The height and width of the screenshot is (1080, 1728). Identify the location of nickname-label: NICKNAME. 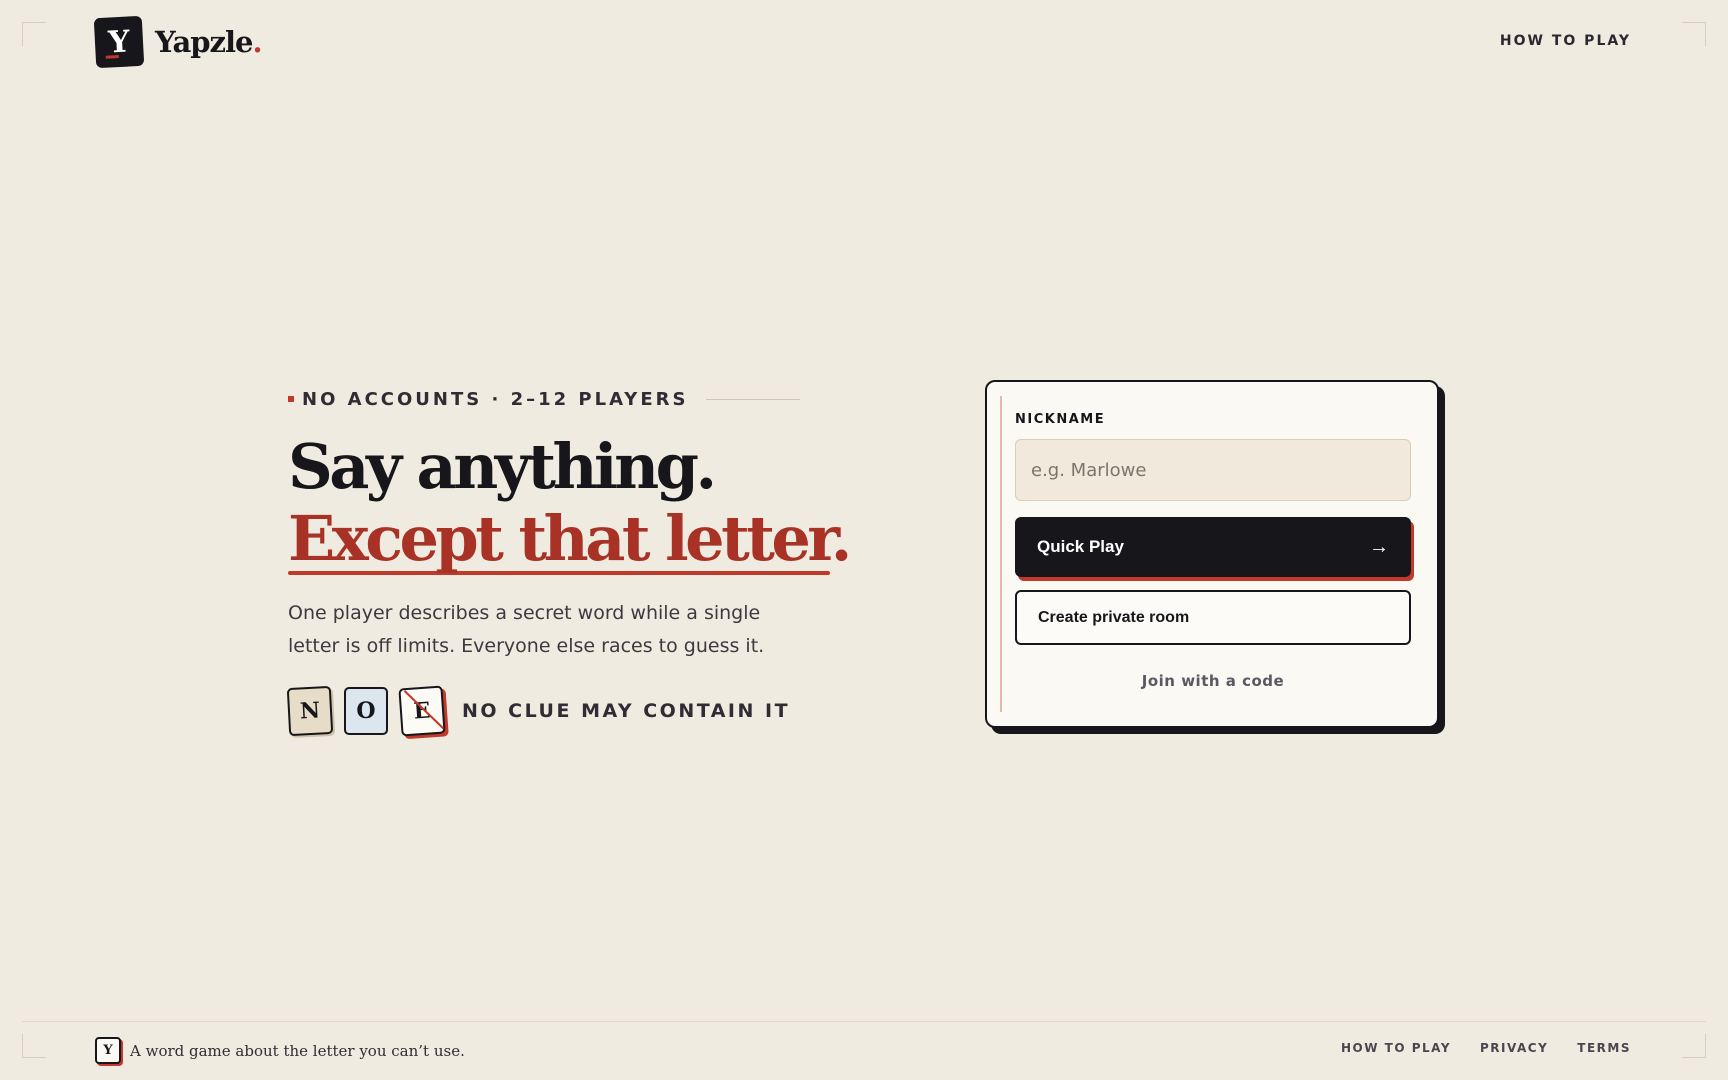
(1060, 419).